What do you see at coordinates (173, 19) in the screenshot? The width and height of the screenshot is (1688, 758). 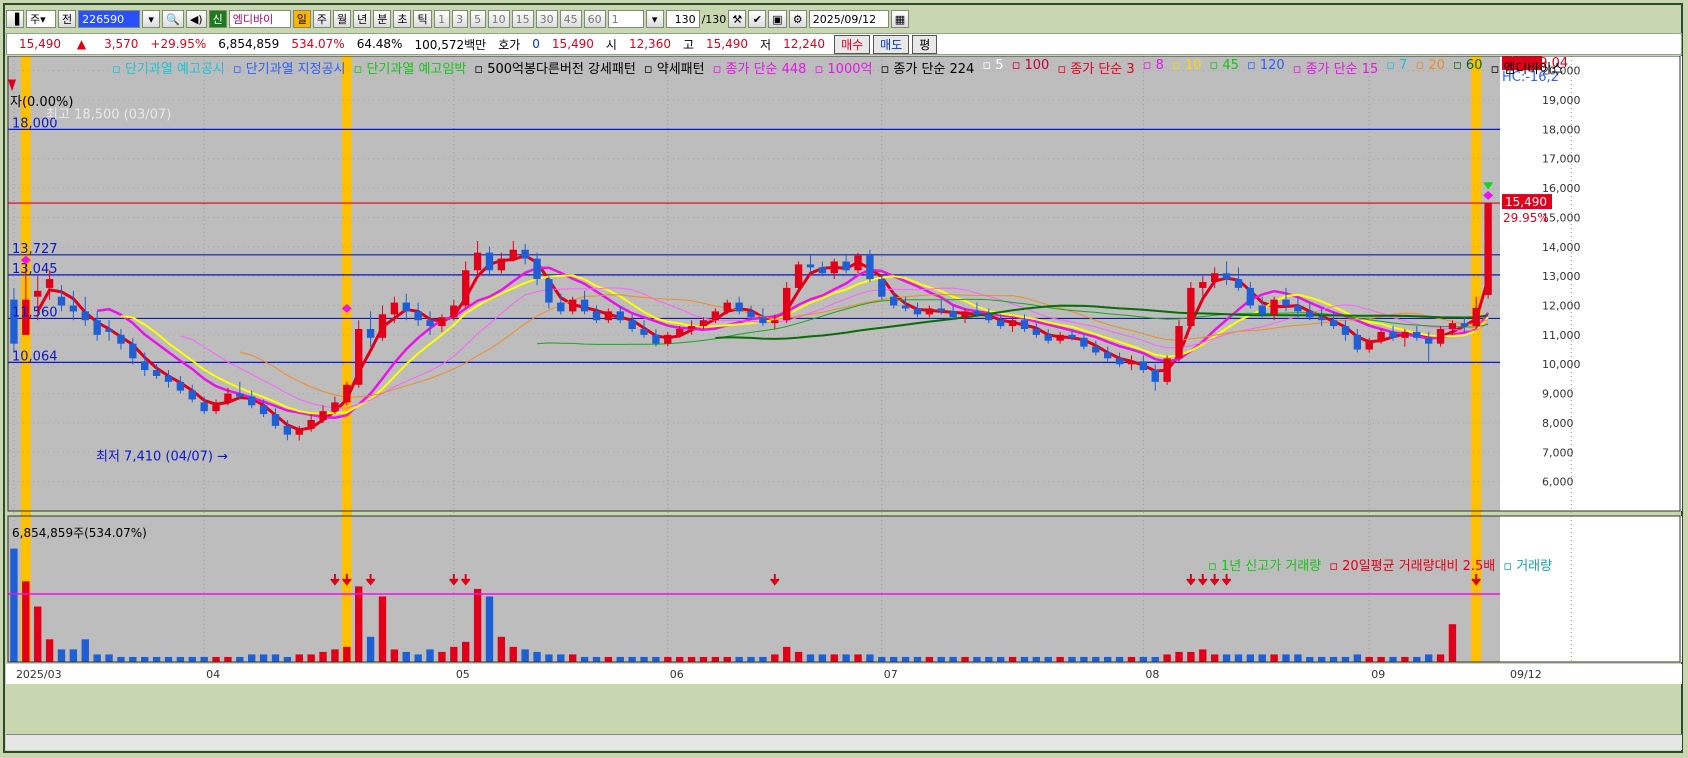 I see `search-icon: 🔍` at bounding box center [173, 19].